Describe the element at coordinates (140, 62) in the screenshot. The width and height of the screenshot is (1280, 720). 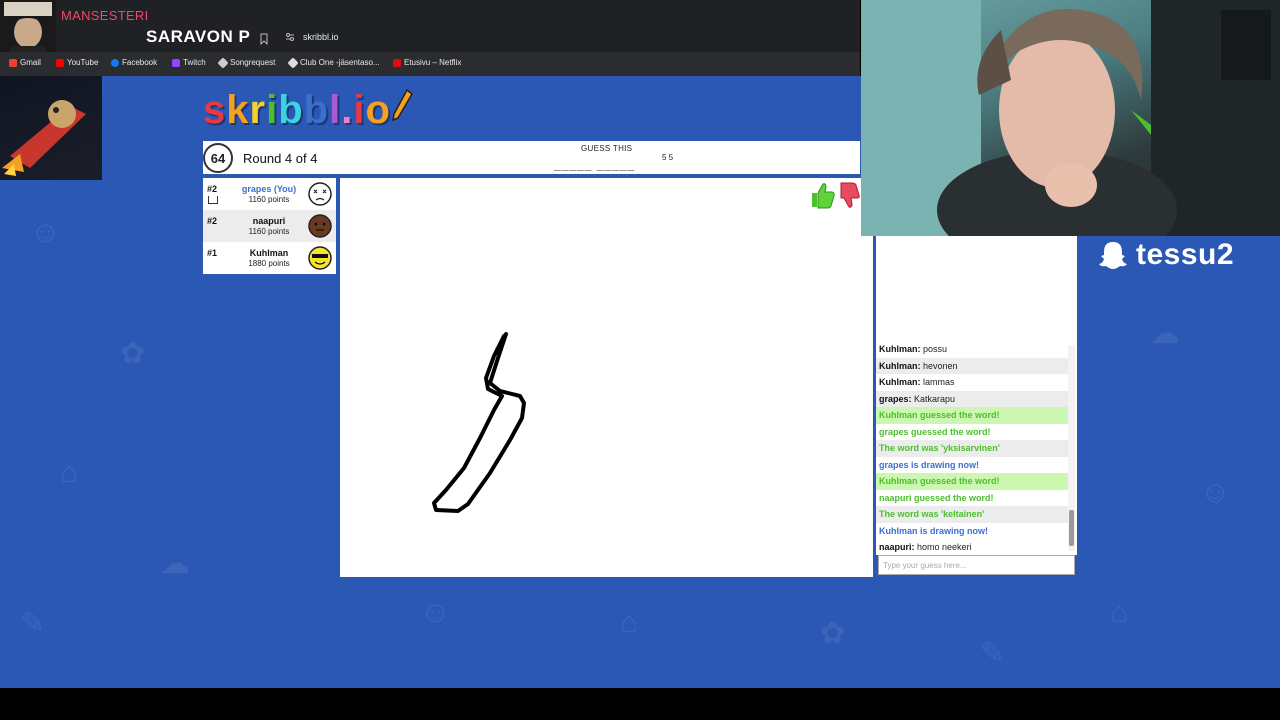
I see `bookmark-label: Facebook` at that location.